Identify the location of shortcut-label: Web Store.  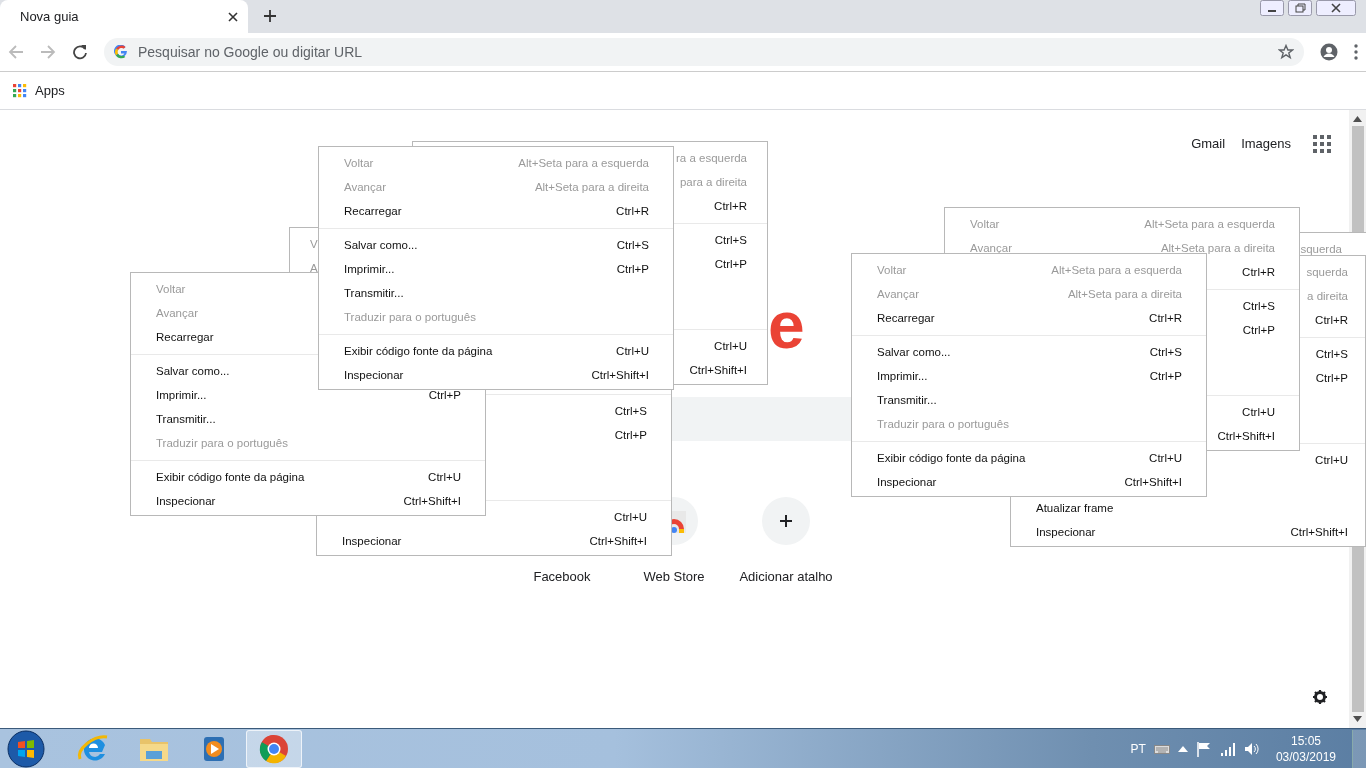
(674, 577).